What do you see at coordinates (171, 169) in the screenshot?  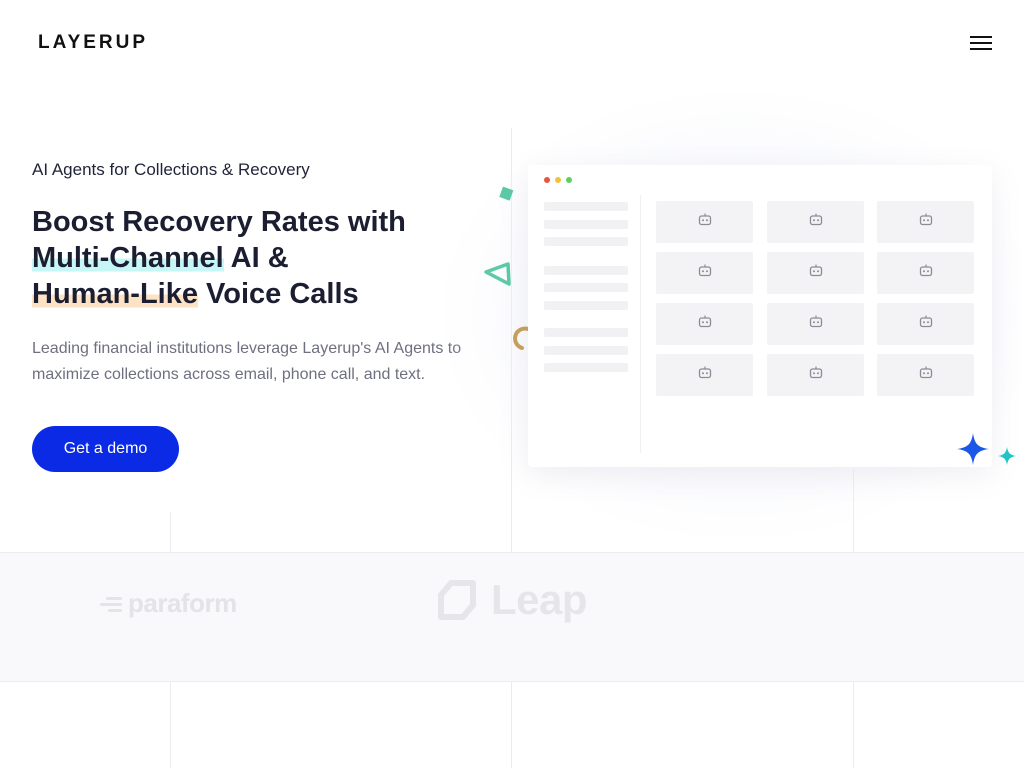 I see `hero-eyebrow: AI Agents for Collections & Recovery` at bounding box center [171, 169].